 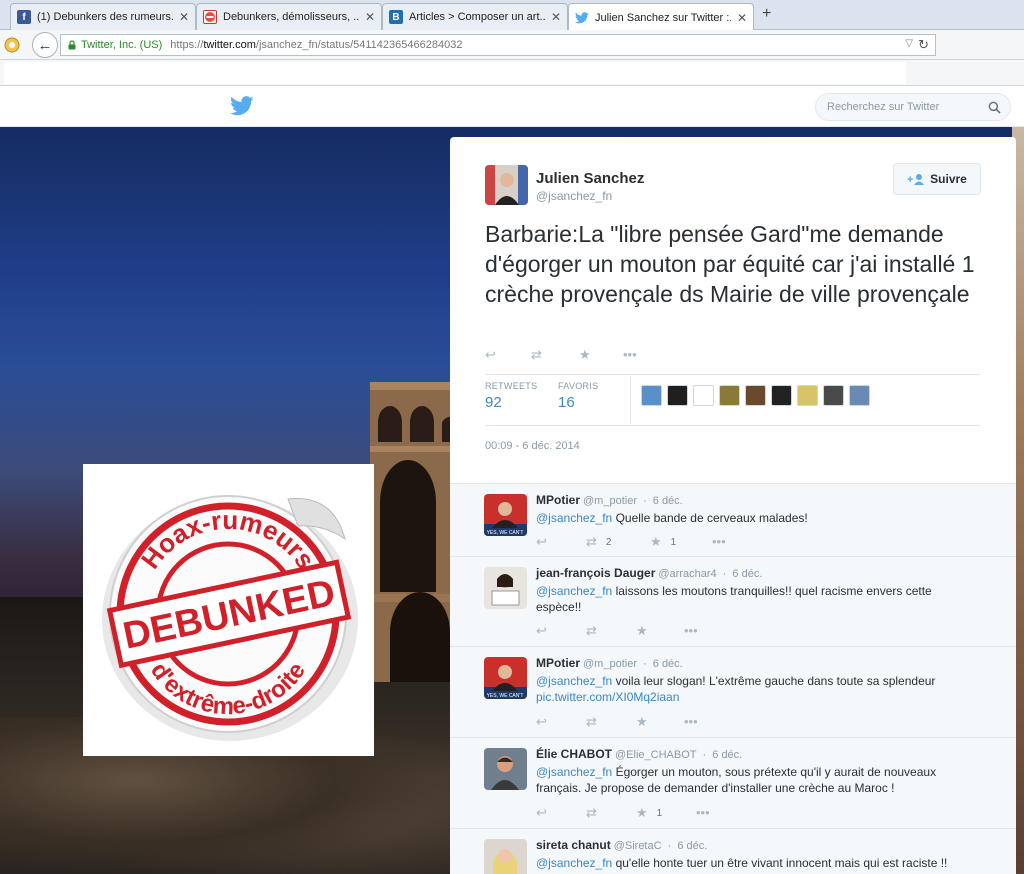 I want to click on reply-author: sireta chanut @SiretaC · 6 déc., so click(x=621, y=845).